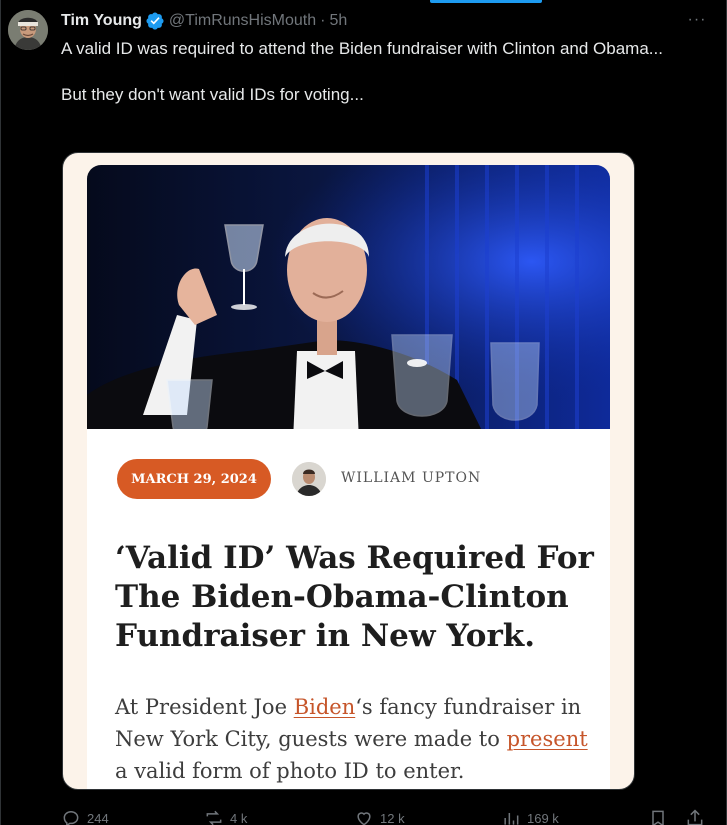 The height and width of the screenshot is (825, 727). I want to click on share-icon, so click(695, 817).